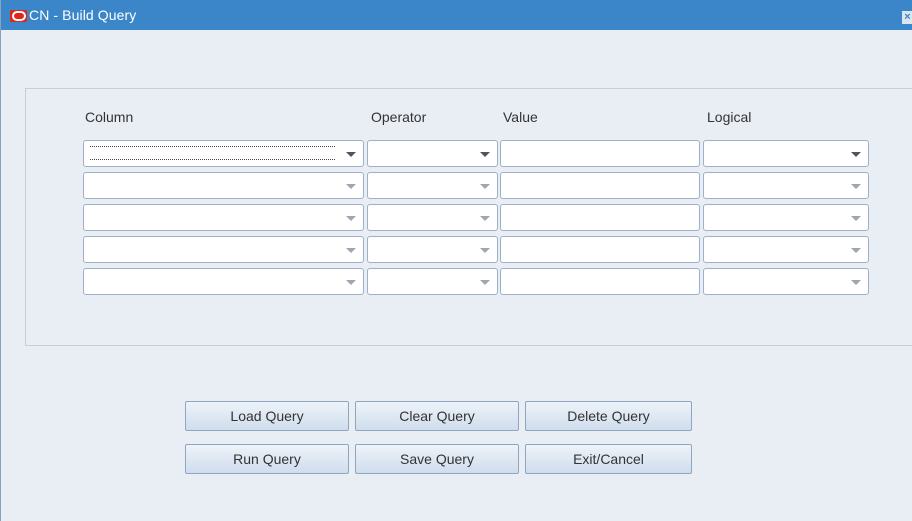 This screenshot has width=912, height=521. What do you see at coordinates (907, 17) in the screenshot?
I see `close-icon: ×` at bounding box center [907, 17].